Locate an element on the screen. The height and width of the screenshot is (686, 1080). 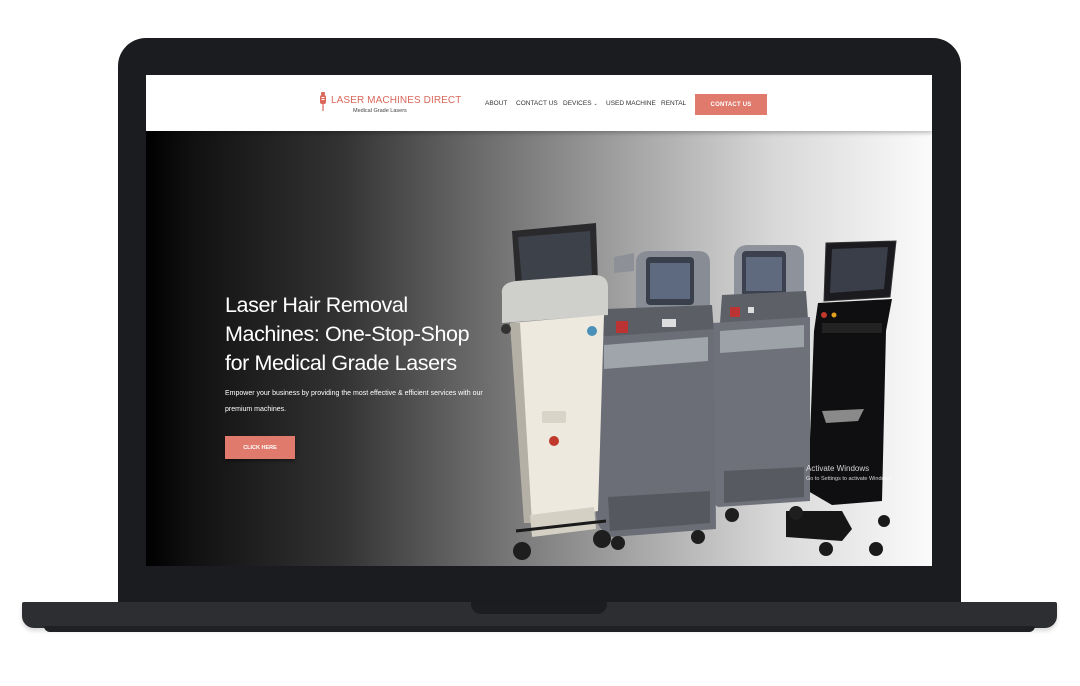
nav-item-contact-us: CONTACT US is located at coordinates (537, 103).